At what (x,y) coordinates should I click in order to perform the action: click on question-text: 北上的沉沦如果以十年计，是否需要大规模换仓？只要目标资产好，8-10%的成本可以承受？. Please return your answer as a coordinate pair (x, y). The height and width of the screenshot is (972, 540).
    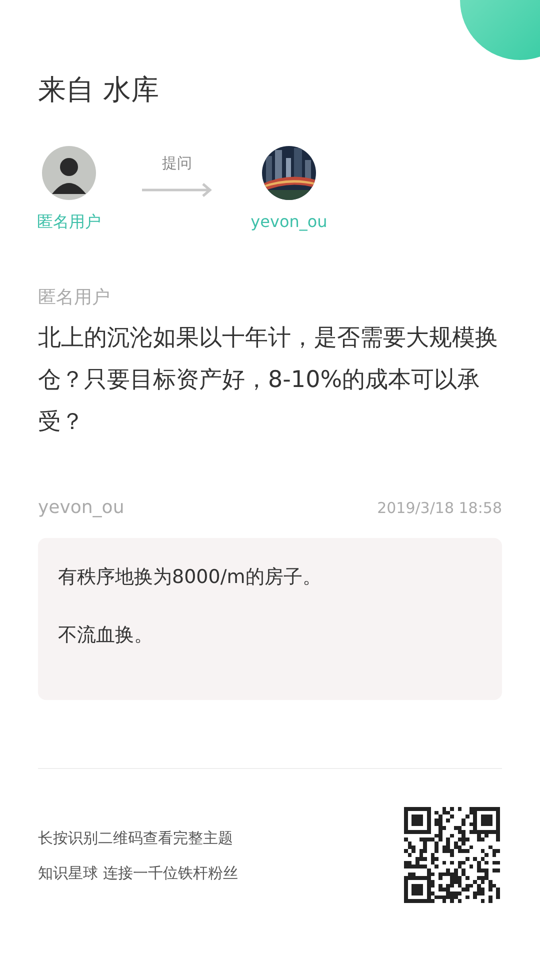
    Looking at the image, I should click on (268, 380).